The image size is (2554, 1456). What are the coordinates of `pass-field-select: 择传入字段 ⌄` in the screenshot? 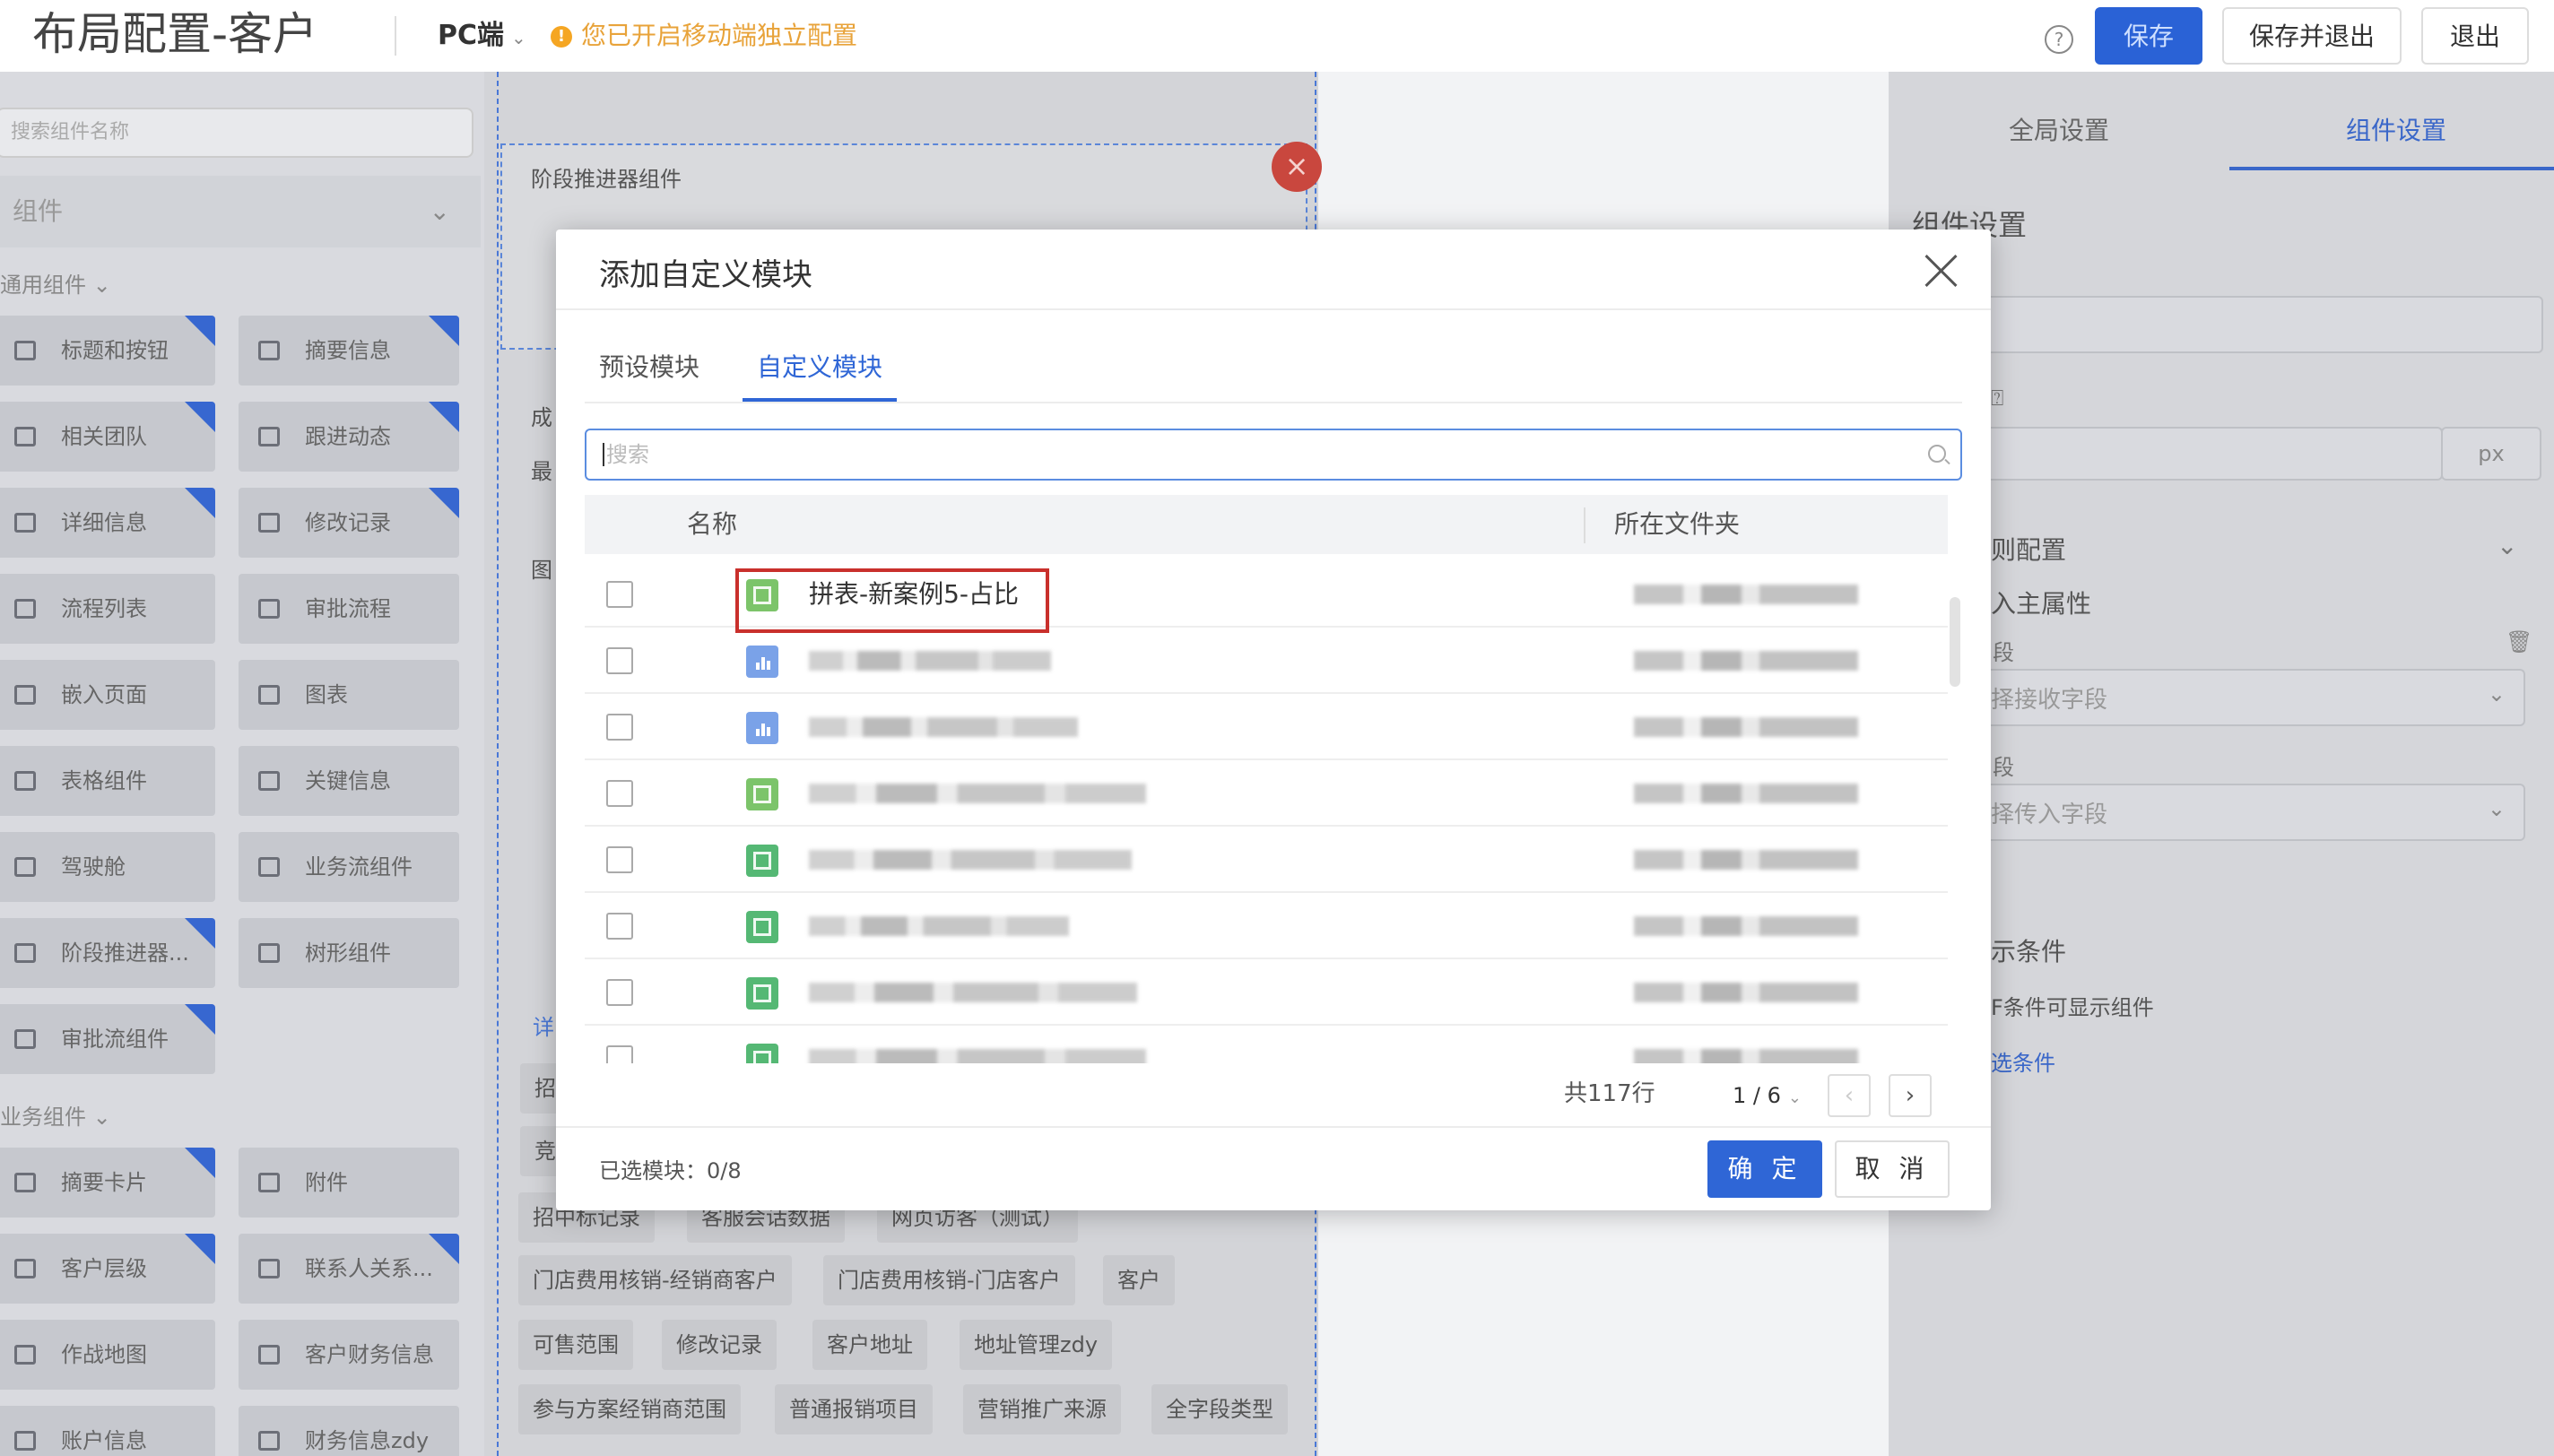 It's located at (2249, 812).